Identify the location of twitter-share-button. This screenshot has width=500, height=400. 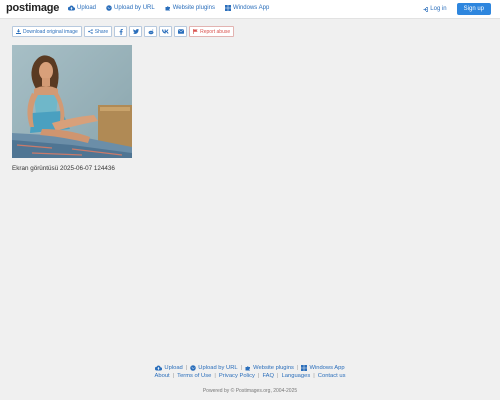
(136, 31).